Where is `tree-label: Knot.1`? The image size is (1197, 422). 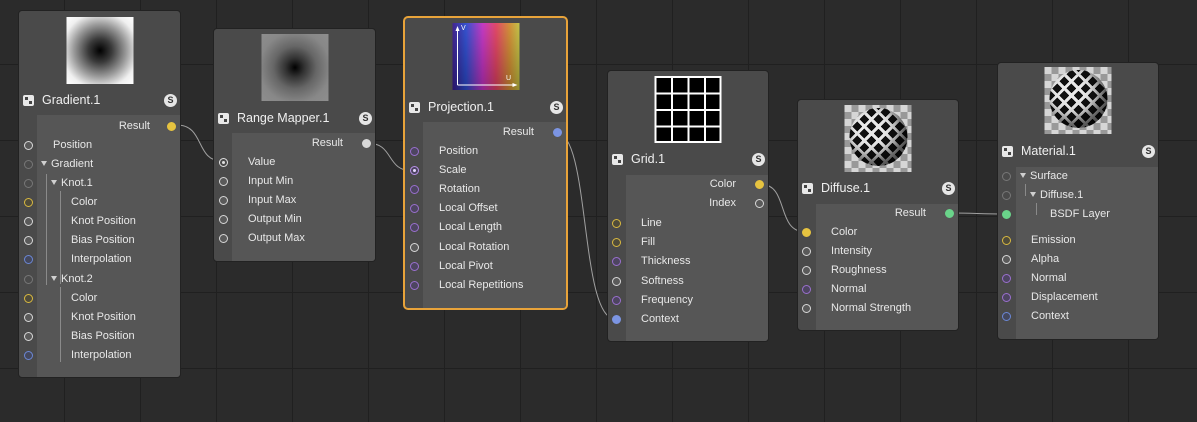
tree-label: Knot.1 is located at coordinates (72, 183).